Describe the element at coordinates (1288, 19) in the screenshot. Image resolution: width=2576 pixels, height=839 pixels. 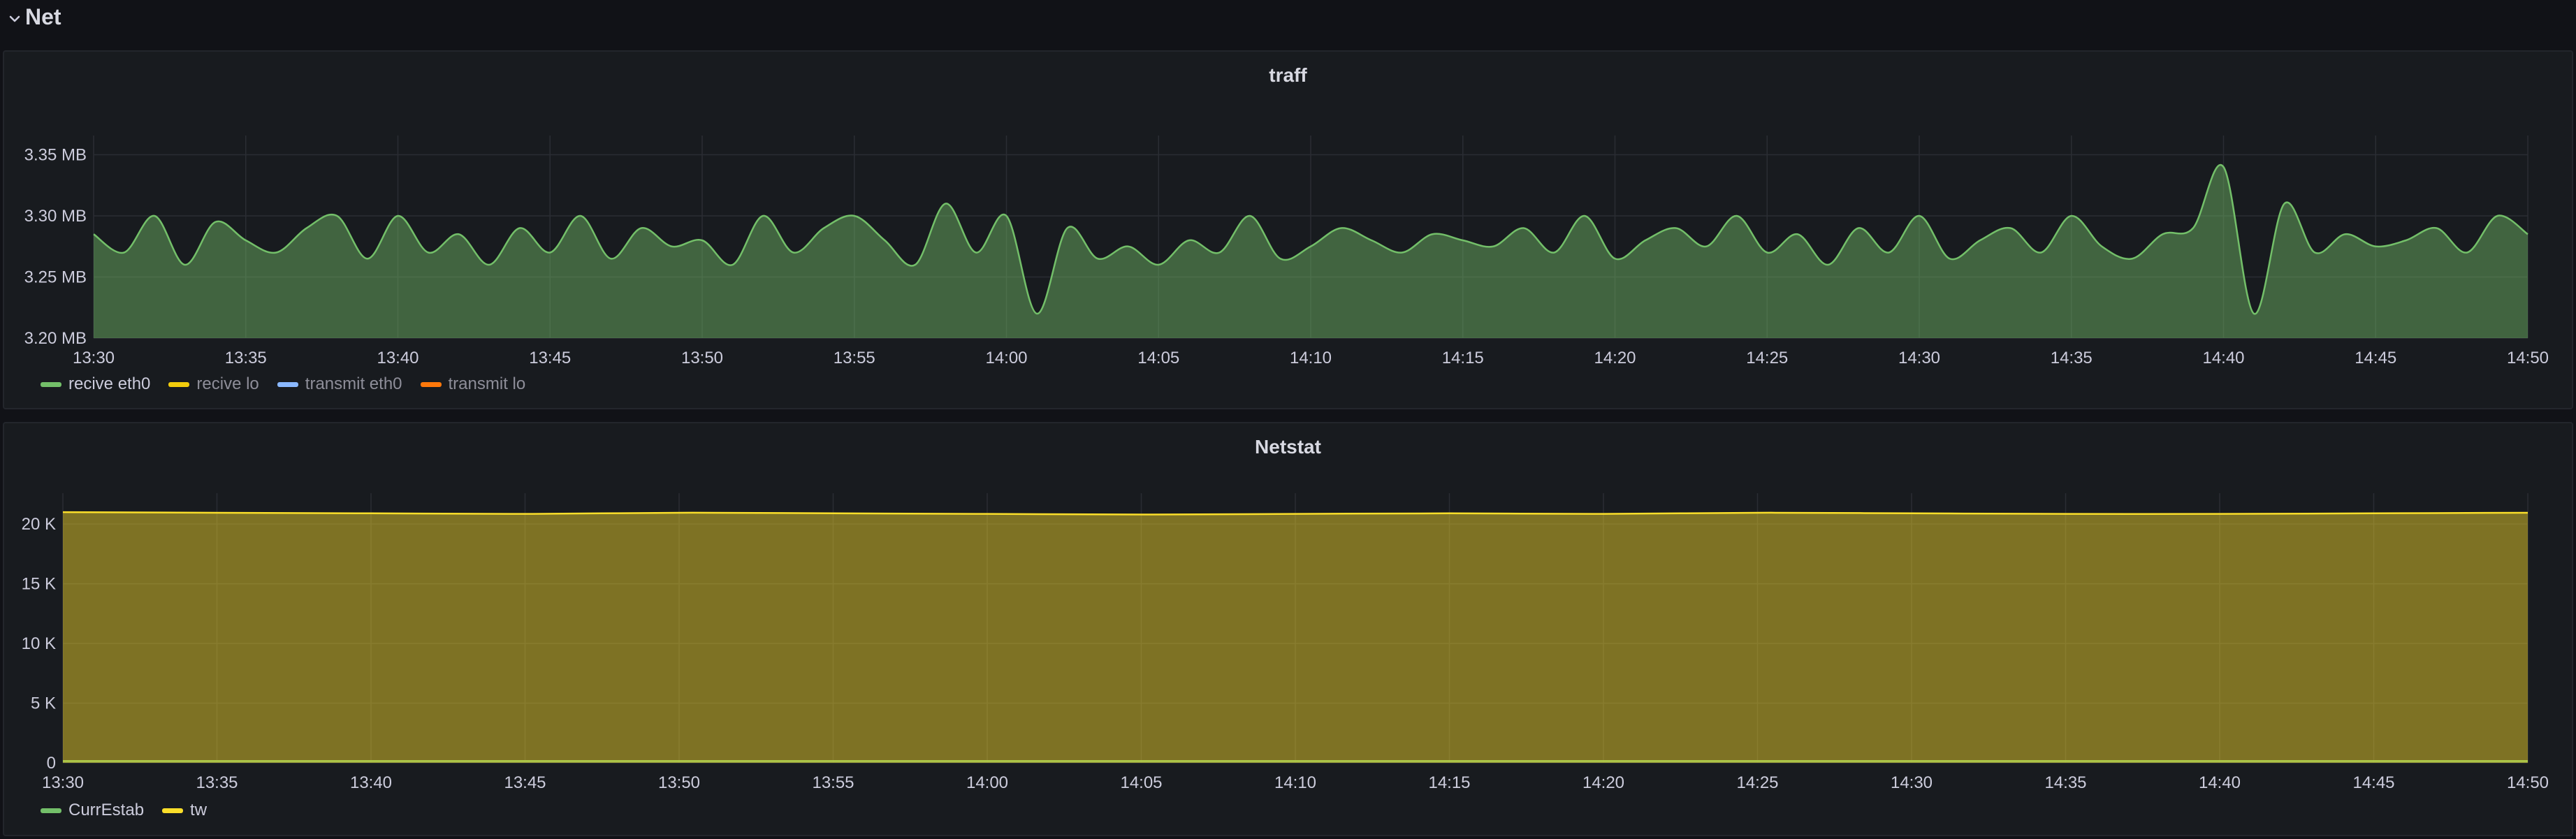
I see `row-header: Net` at that location.